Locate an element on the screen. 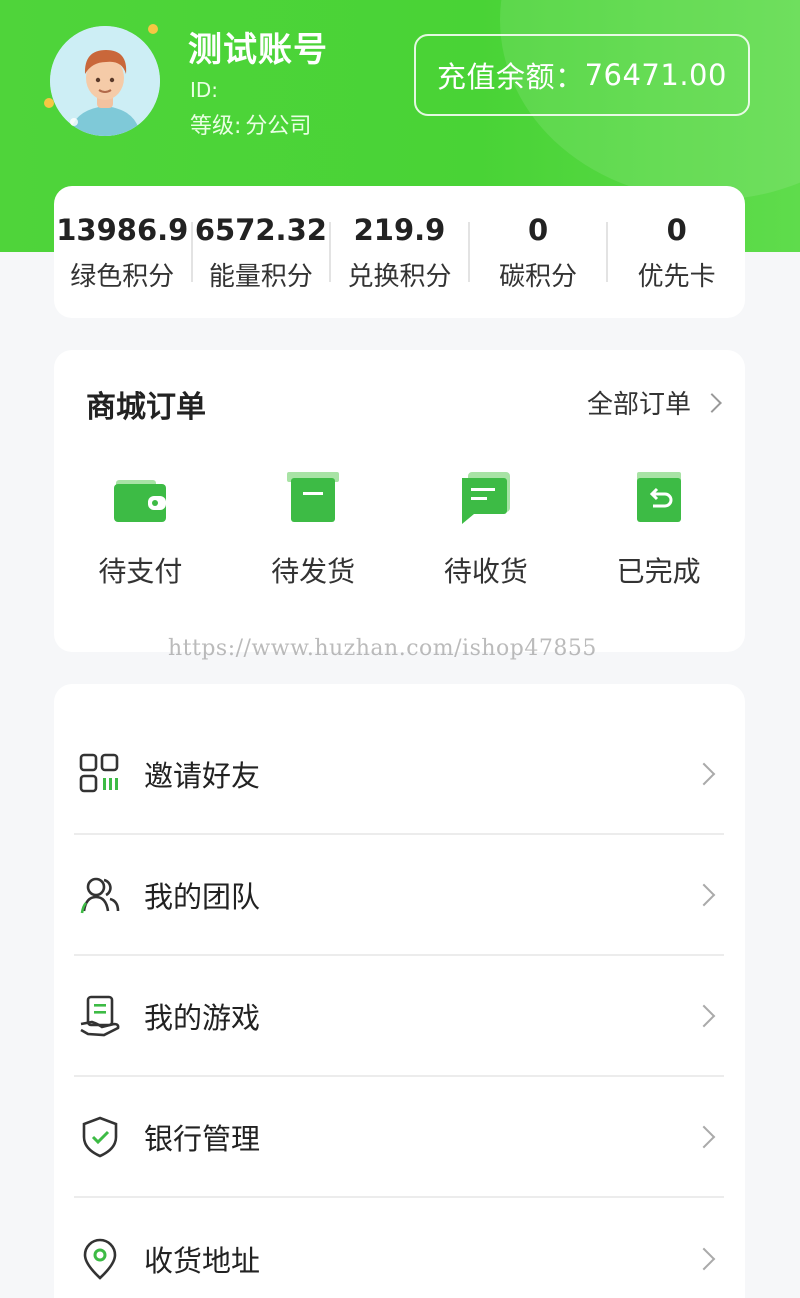  stat-label: 碳积分 is located at coordinates (538, 277).